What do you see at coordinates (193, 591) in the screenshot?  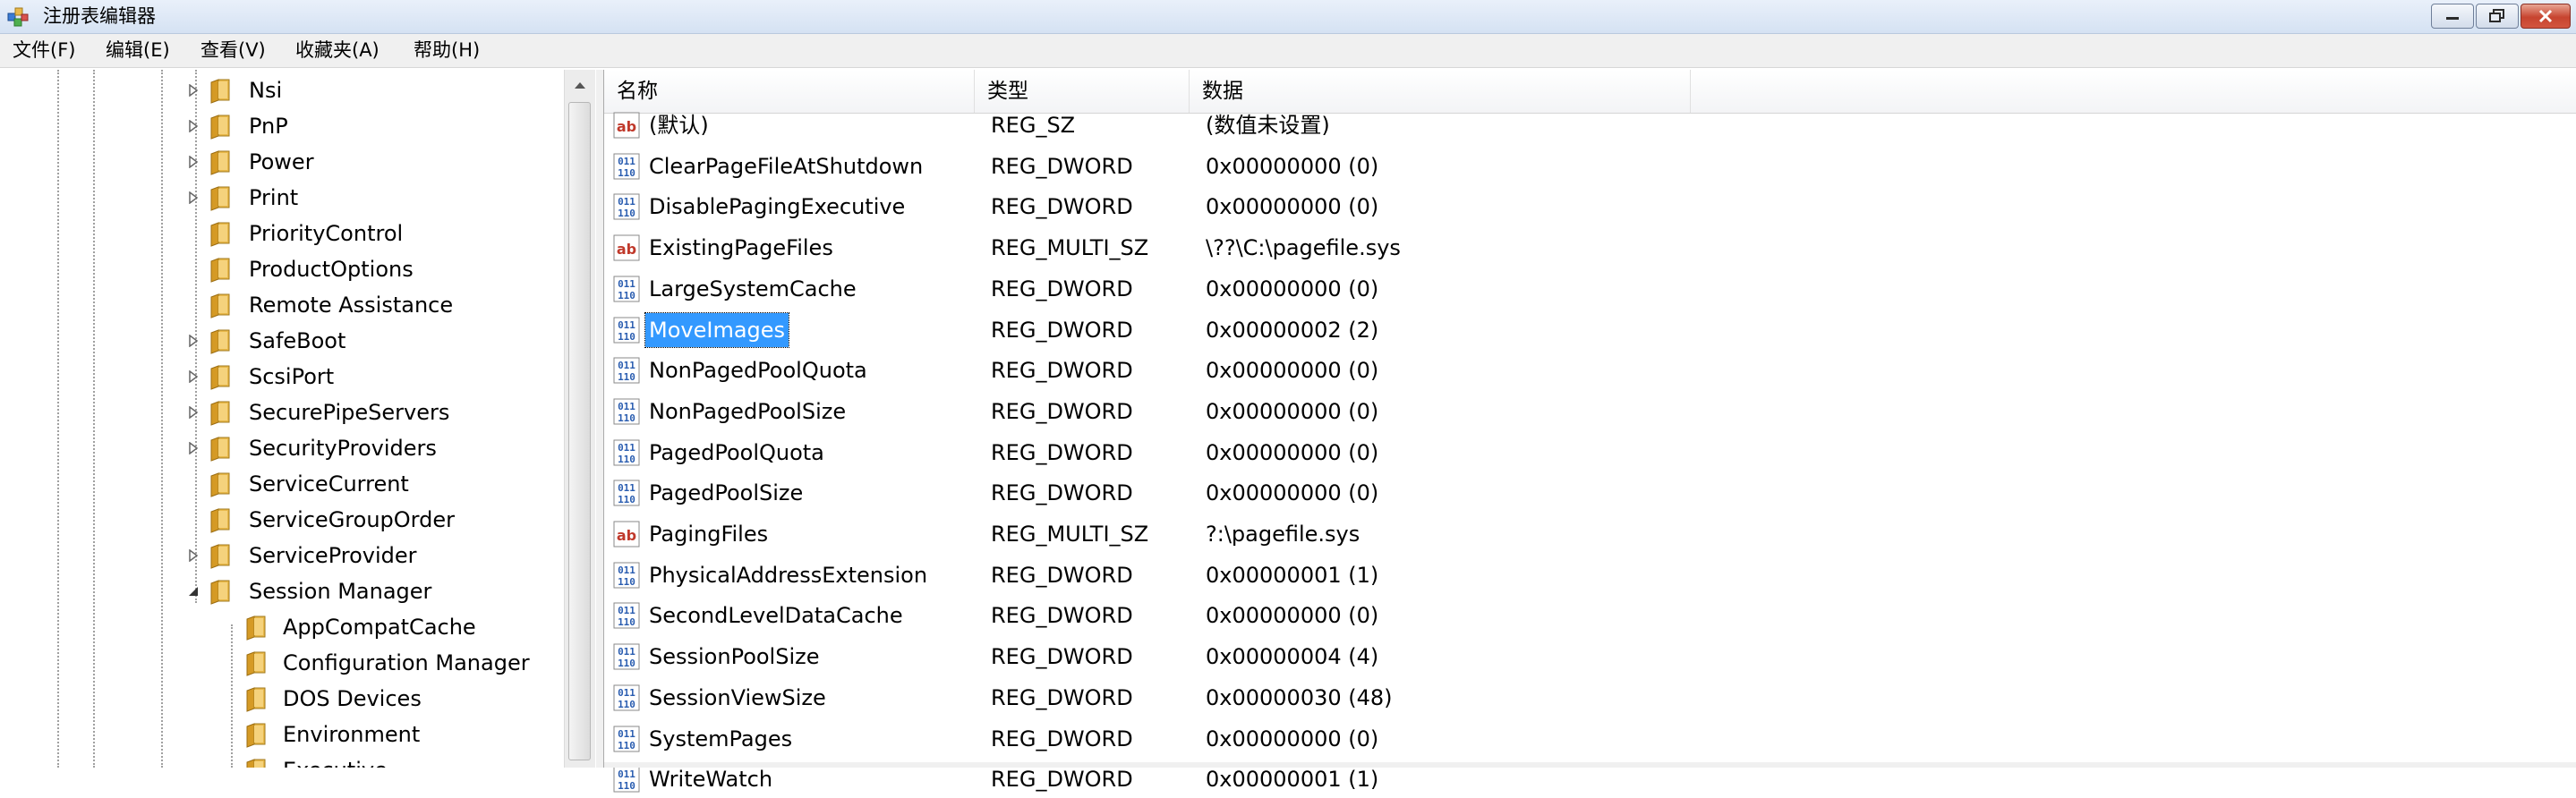 I see `collapse-arrow-icon` at bounding box center [193, 591].